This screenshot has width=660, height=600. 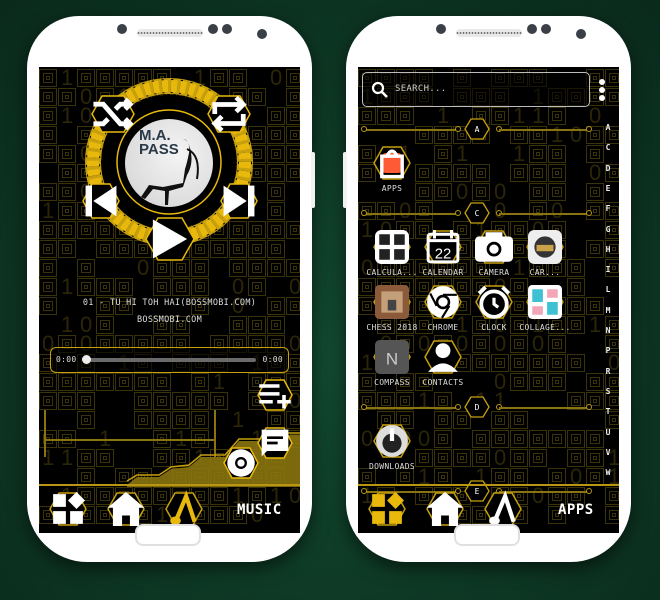 I want to click on compass-icon: N, so click(x=392, y=357).